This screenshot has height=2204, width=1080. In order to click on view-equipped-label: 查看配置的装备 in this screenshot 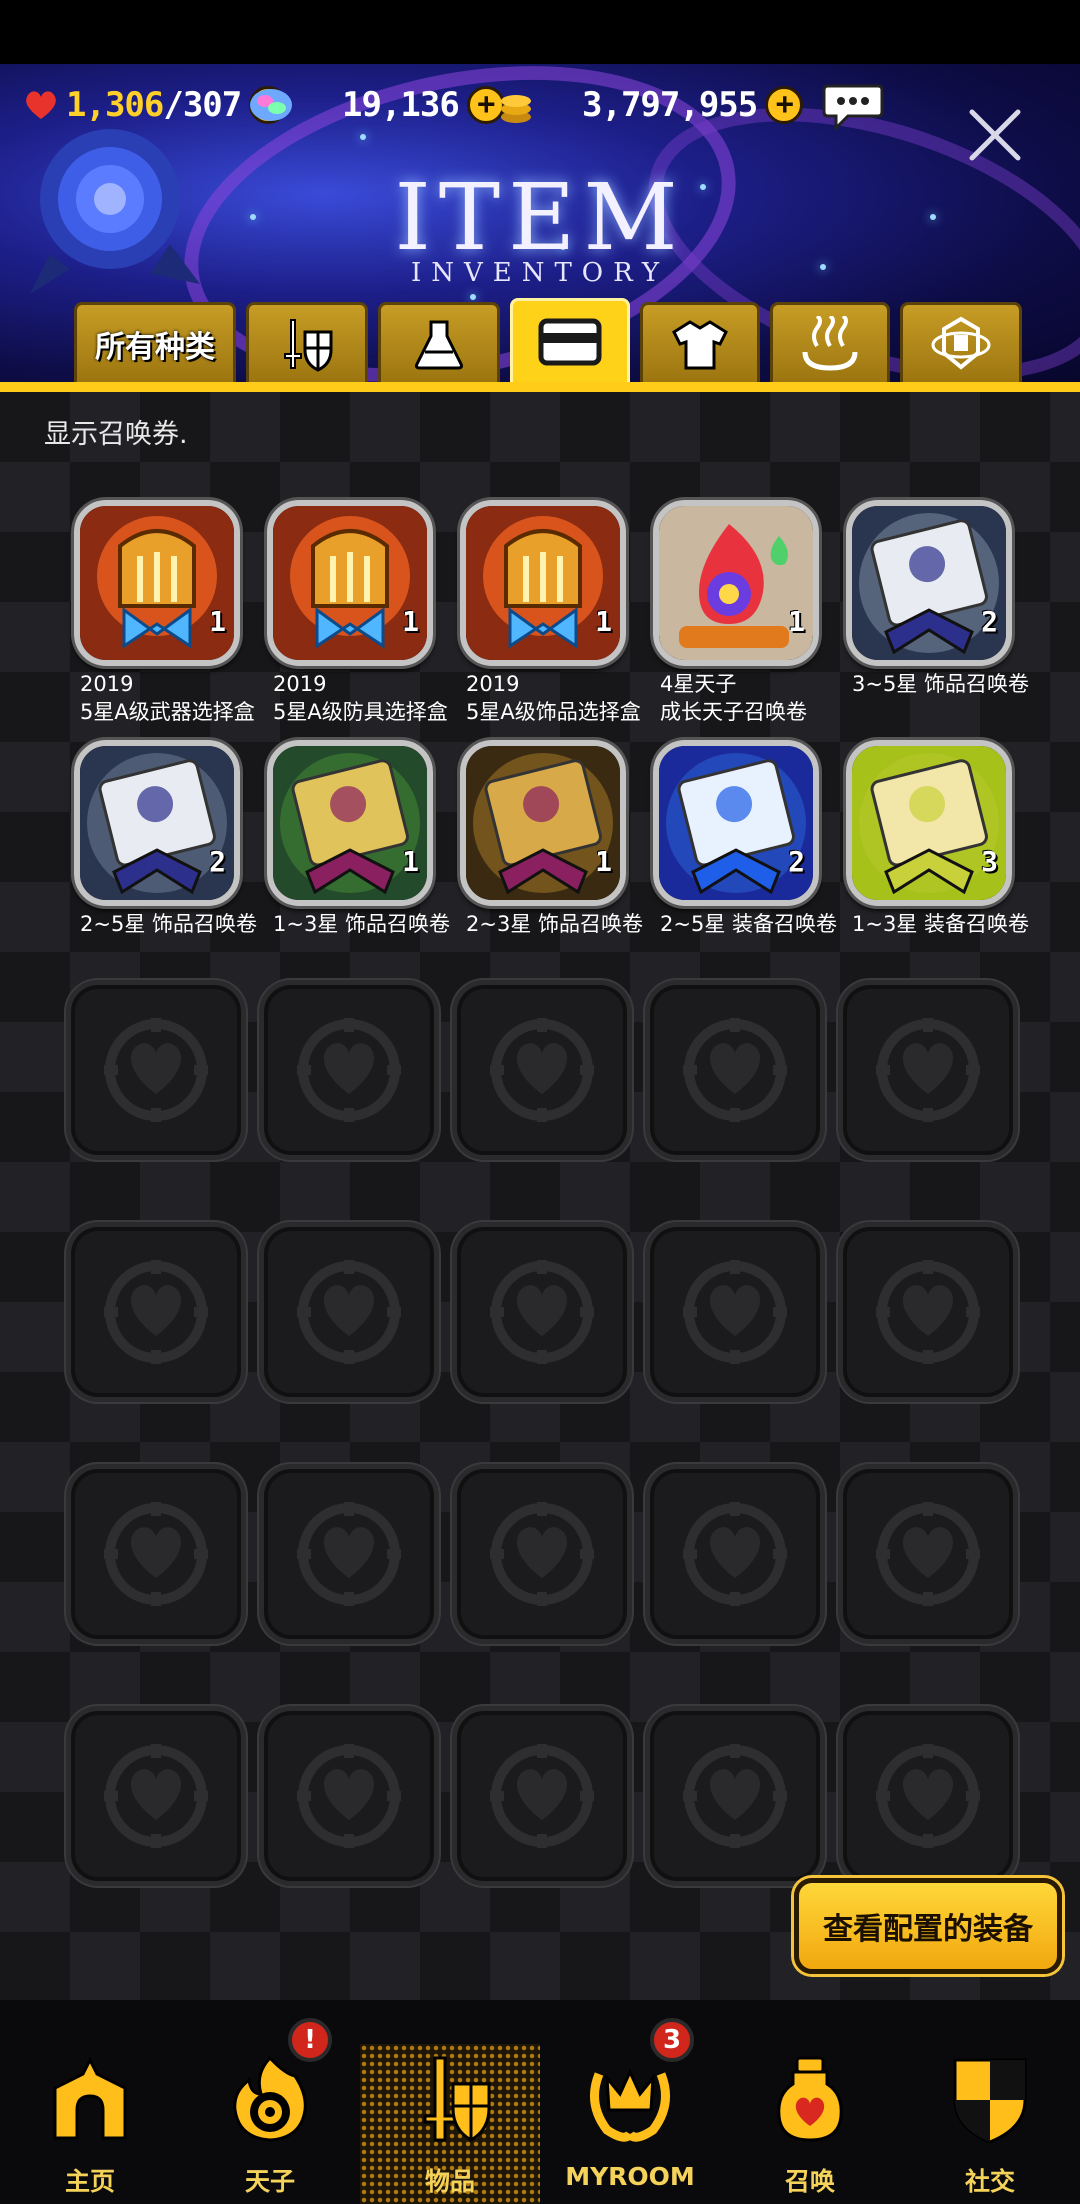, I will do `click(928, 1929)`.